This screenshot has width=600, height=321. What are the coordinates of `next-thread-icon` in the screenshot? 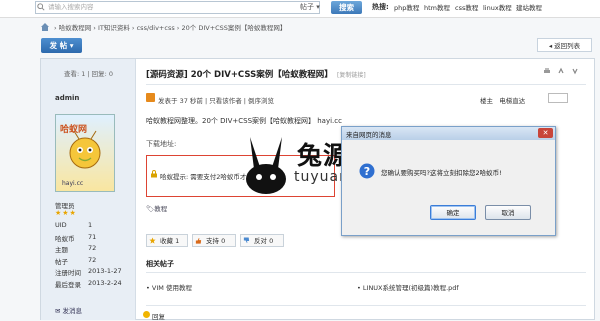 It's located at (575, 71).